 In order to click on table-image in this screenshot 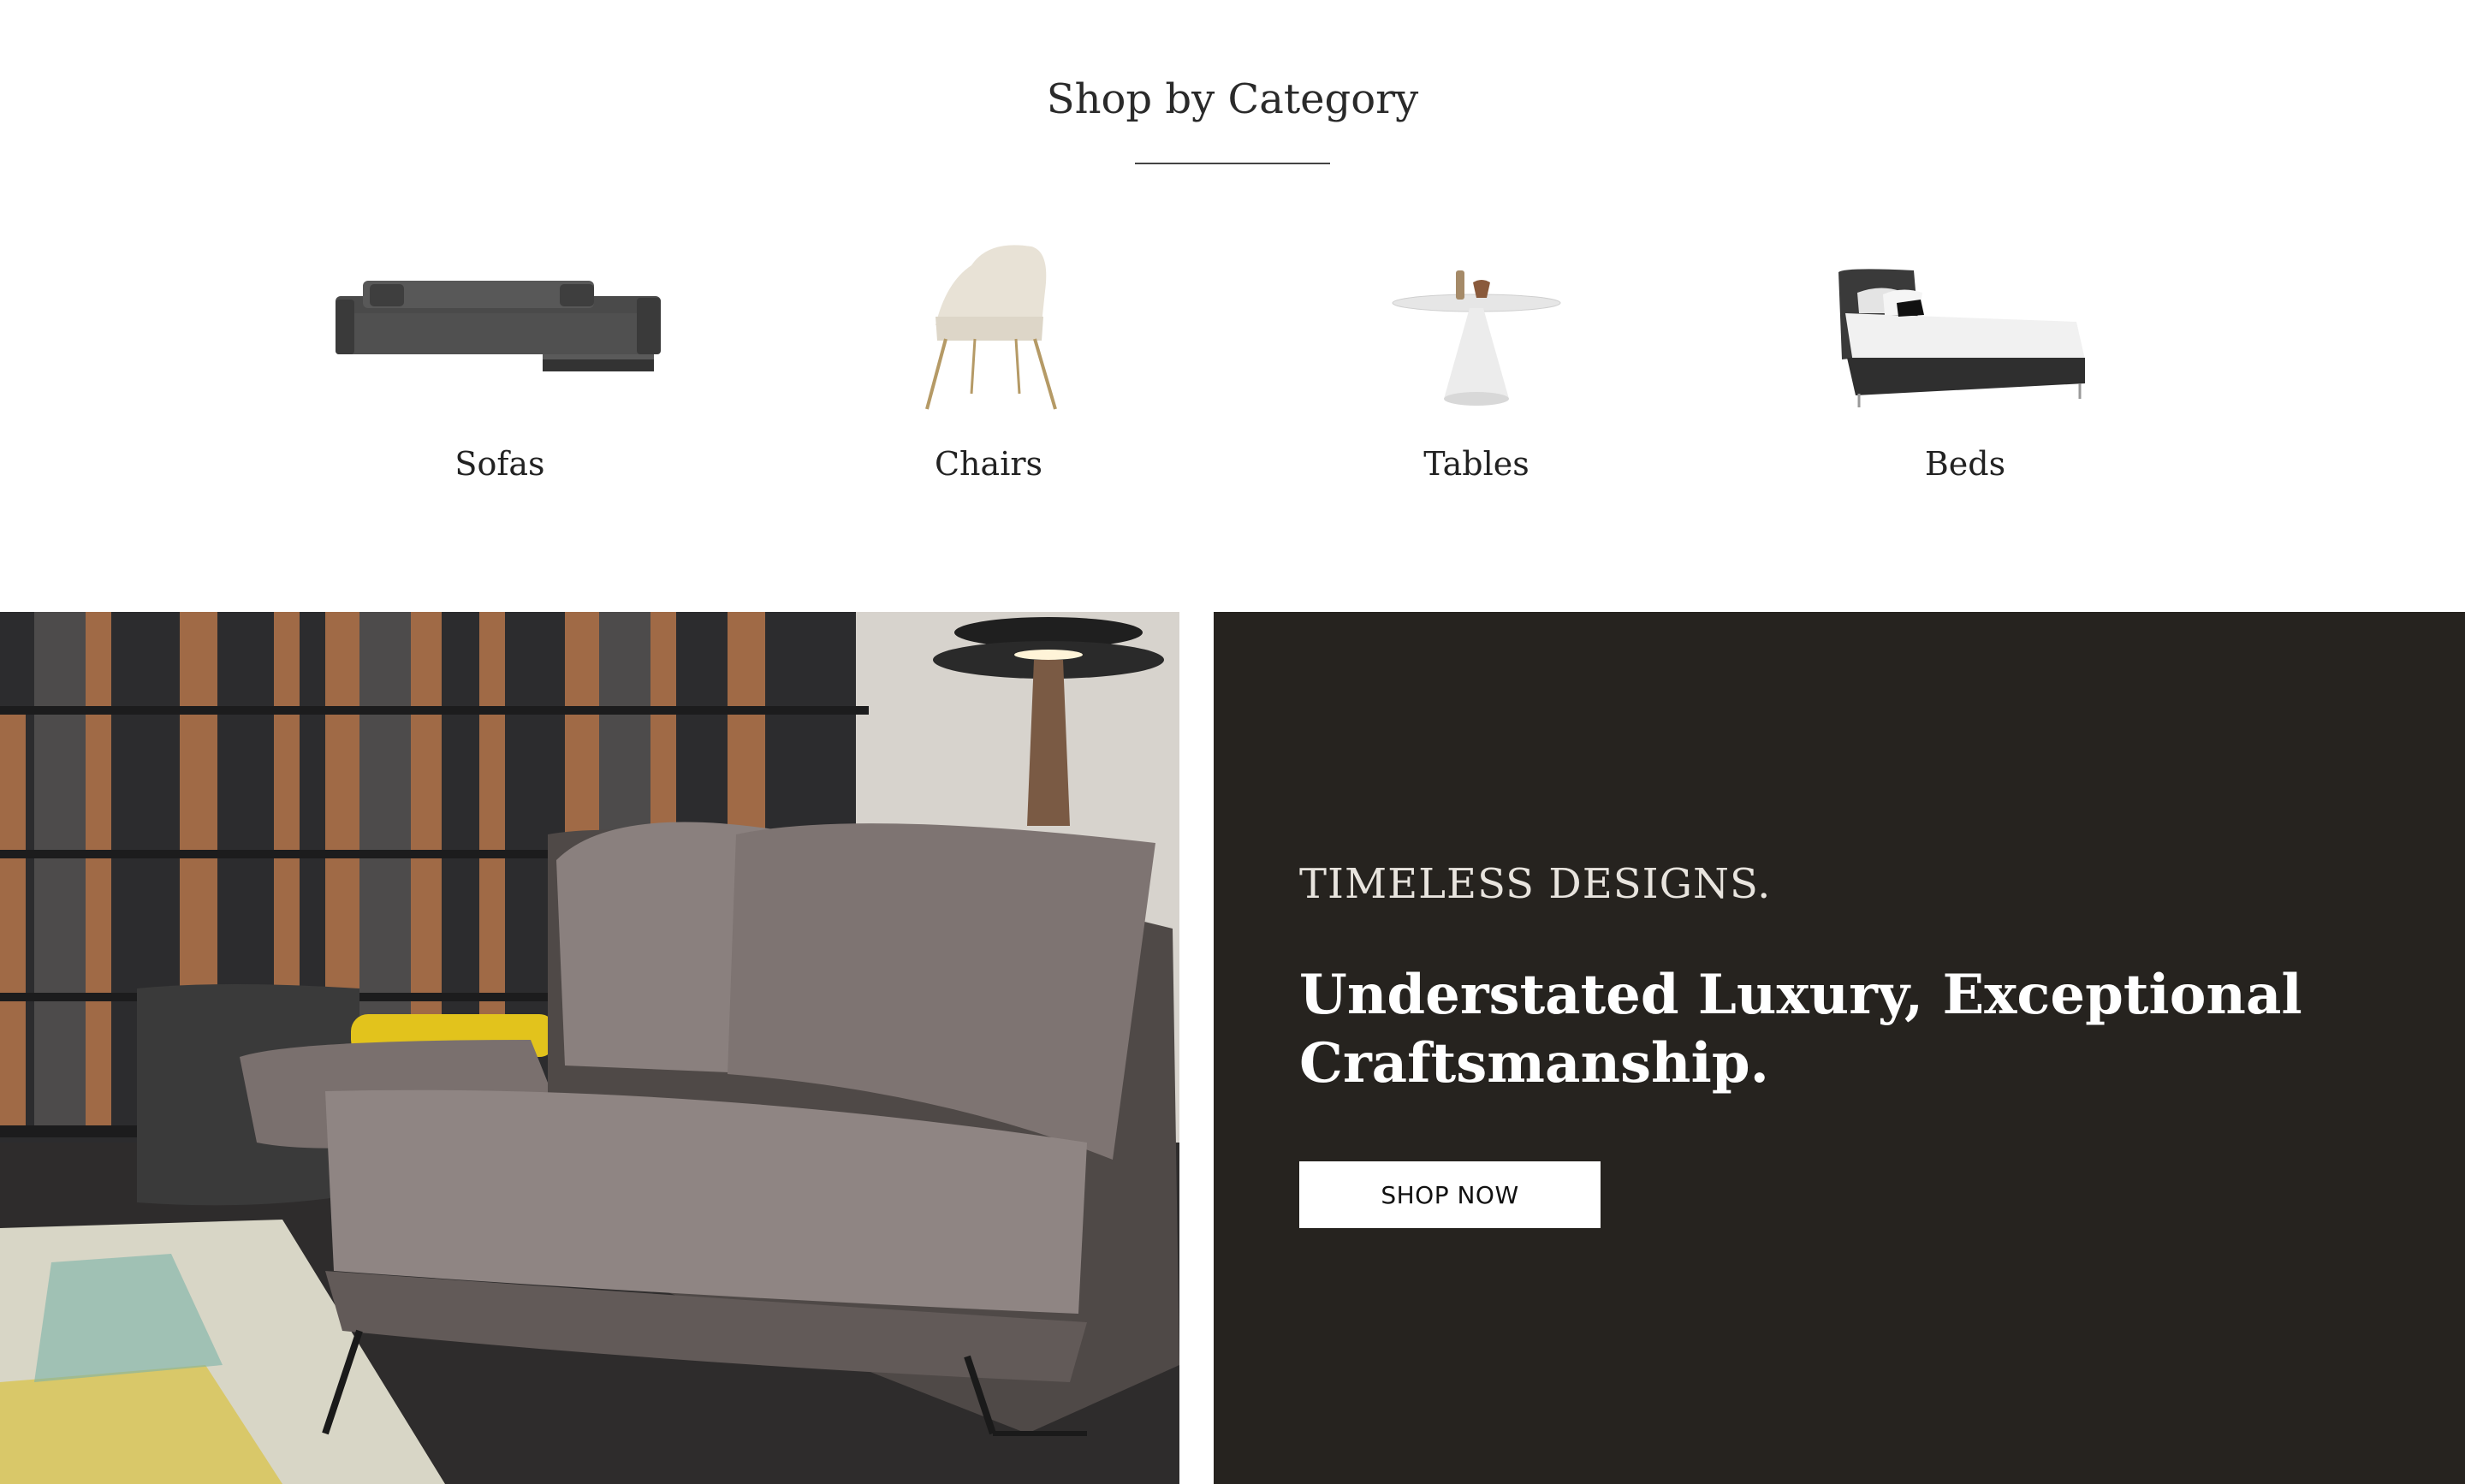, I will do `click(1476, 325)`.